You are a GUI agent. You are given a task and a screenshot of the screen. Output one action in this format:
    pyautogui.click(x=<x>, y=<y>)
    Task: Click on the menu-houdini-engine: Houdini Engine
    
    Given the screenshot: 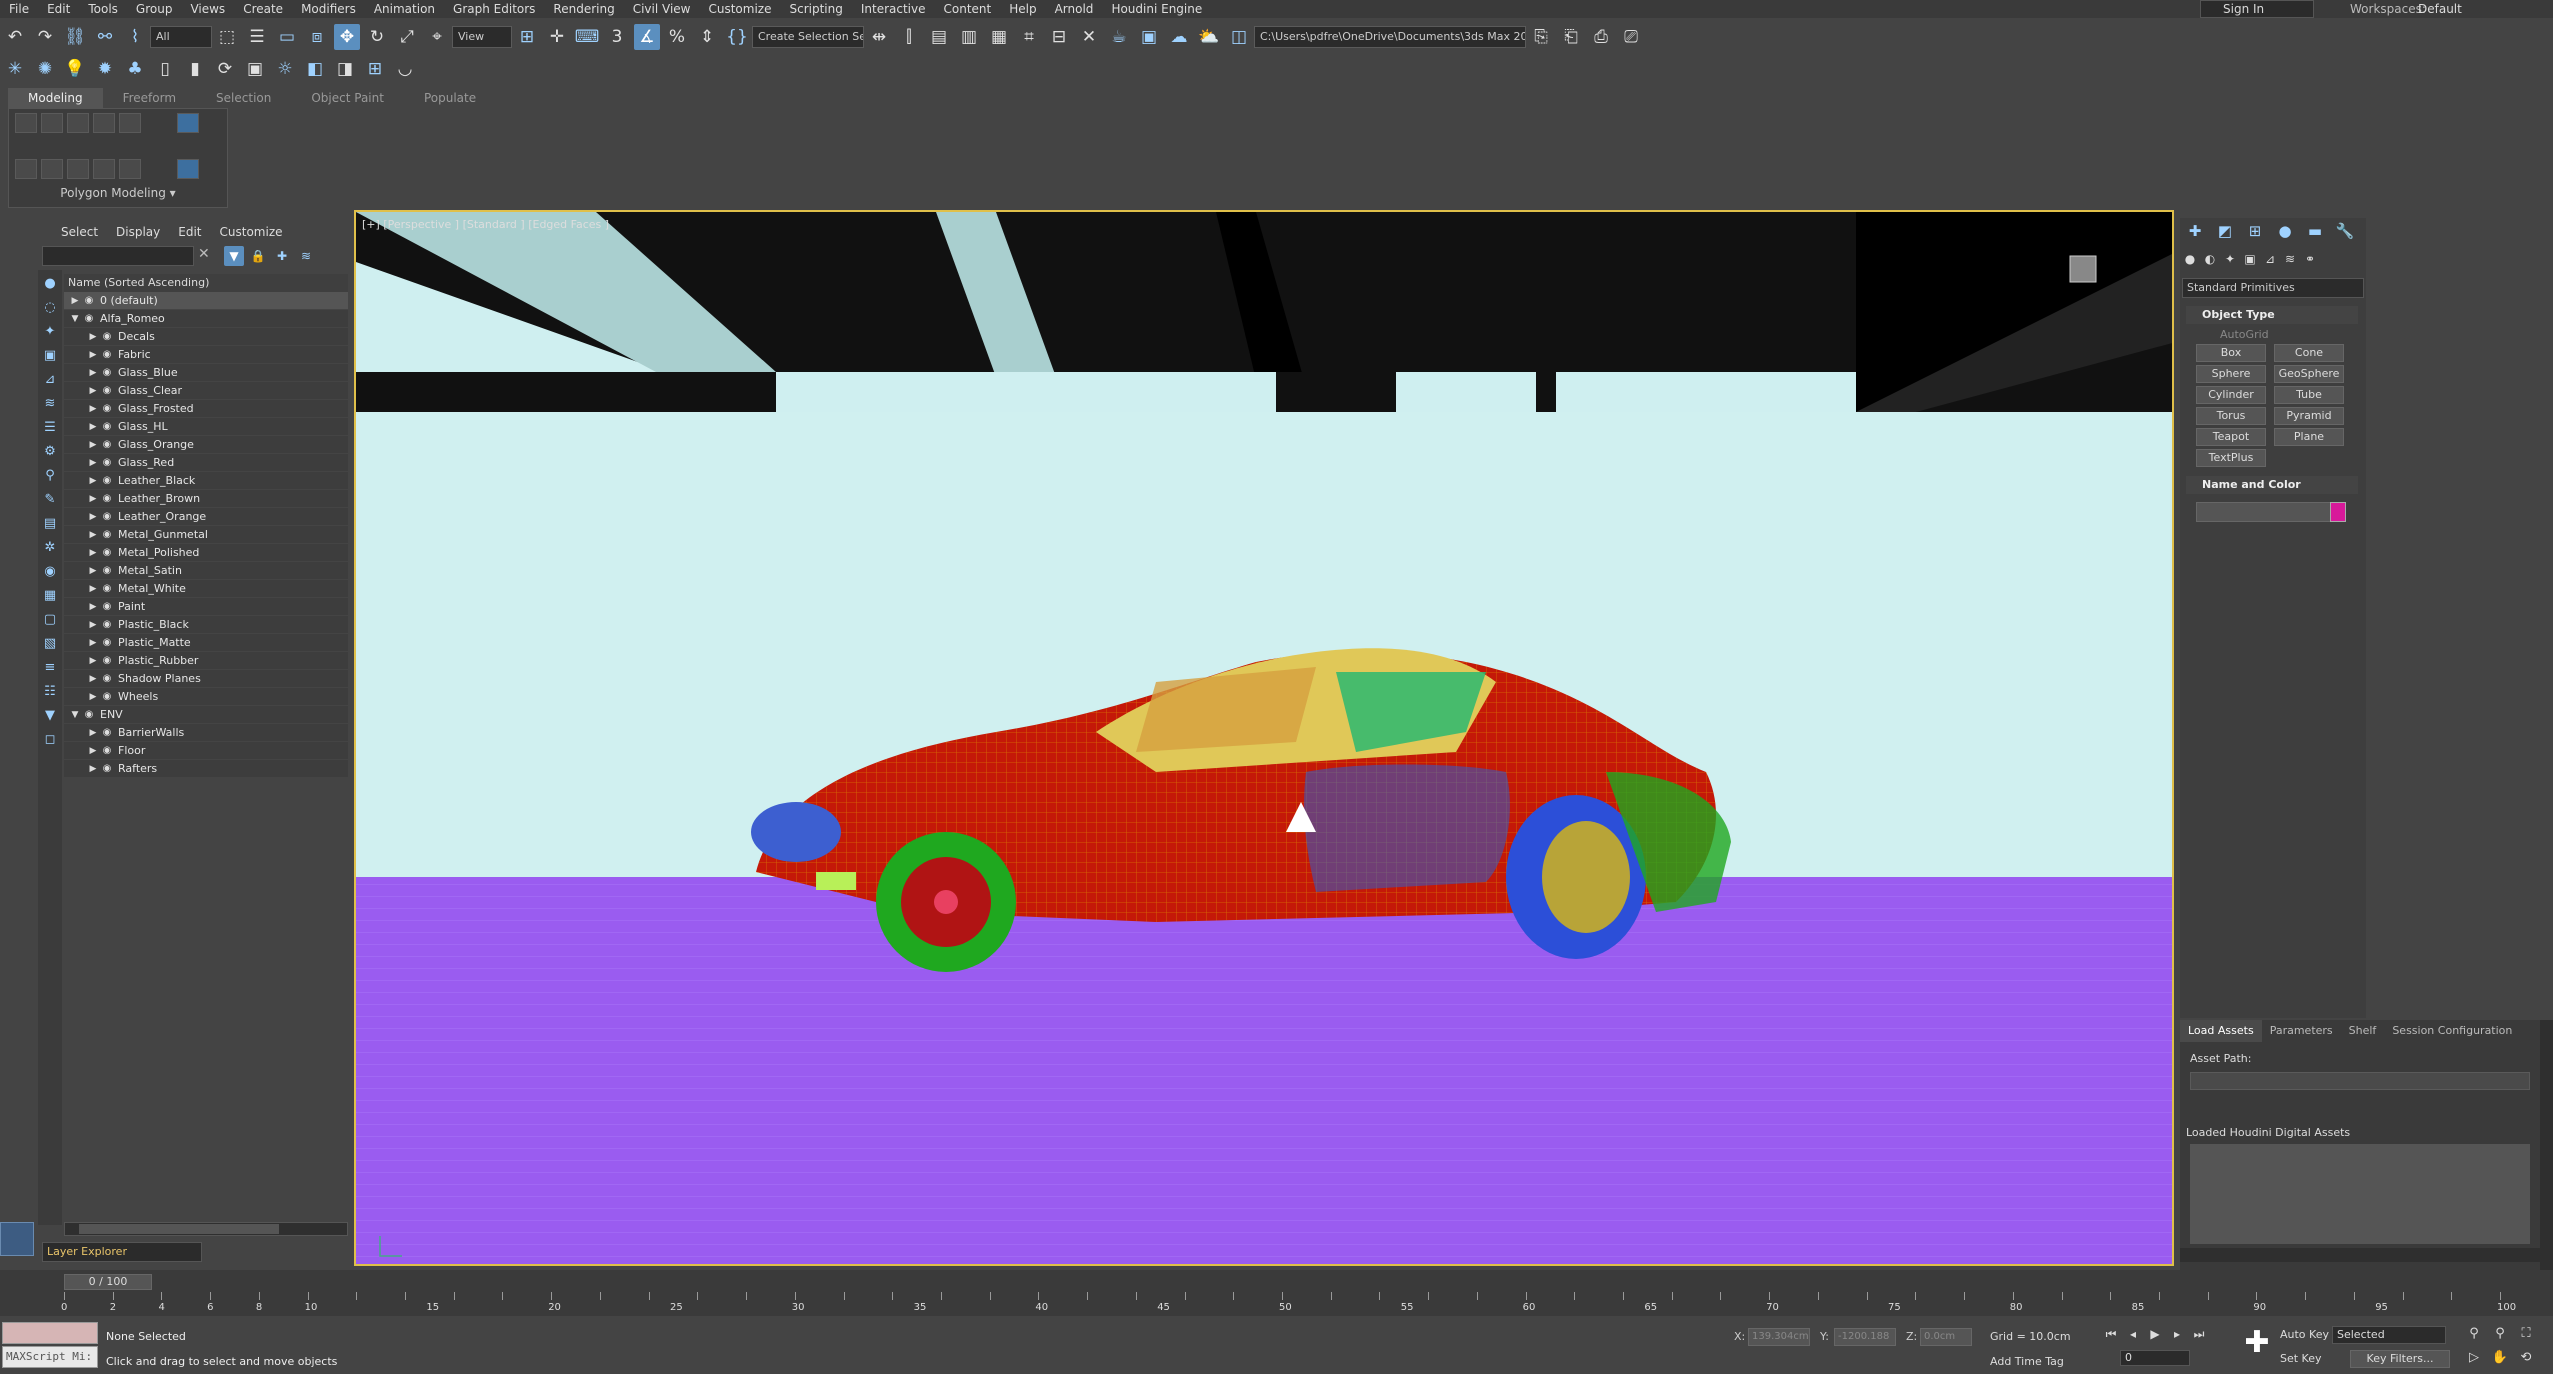 What is the action you would take?
    pyautogui.click(x=1156, y=9)
    